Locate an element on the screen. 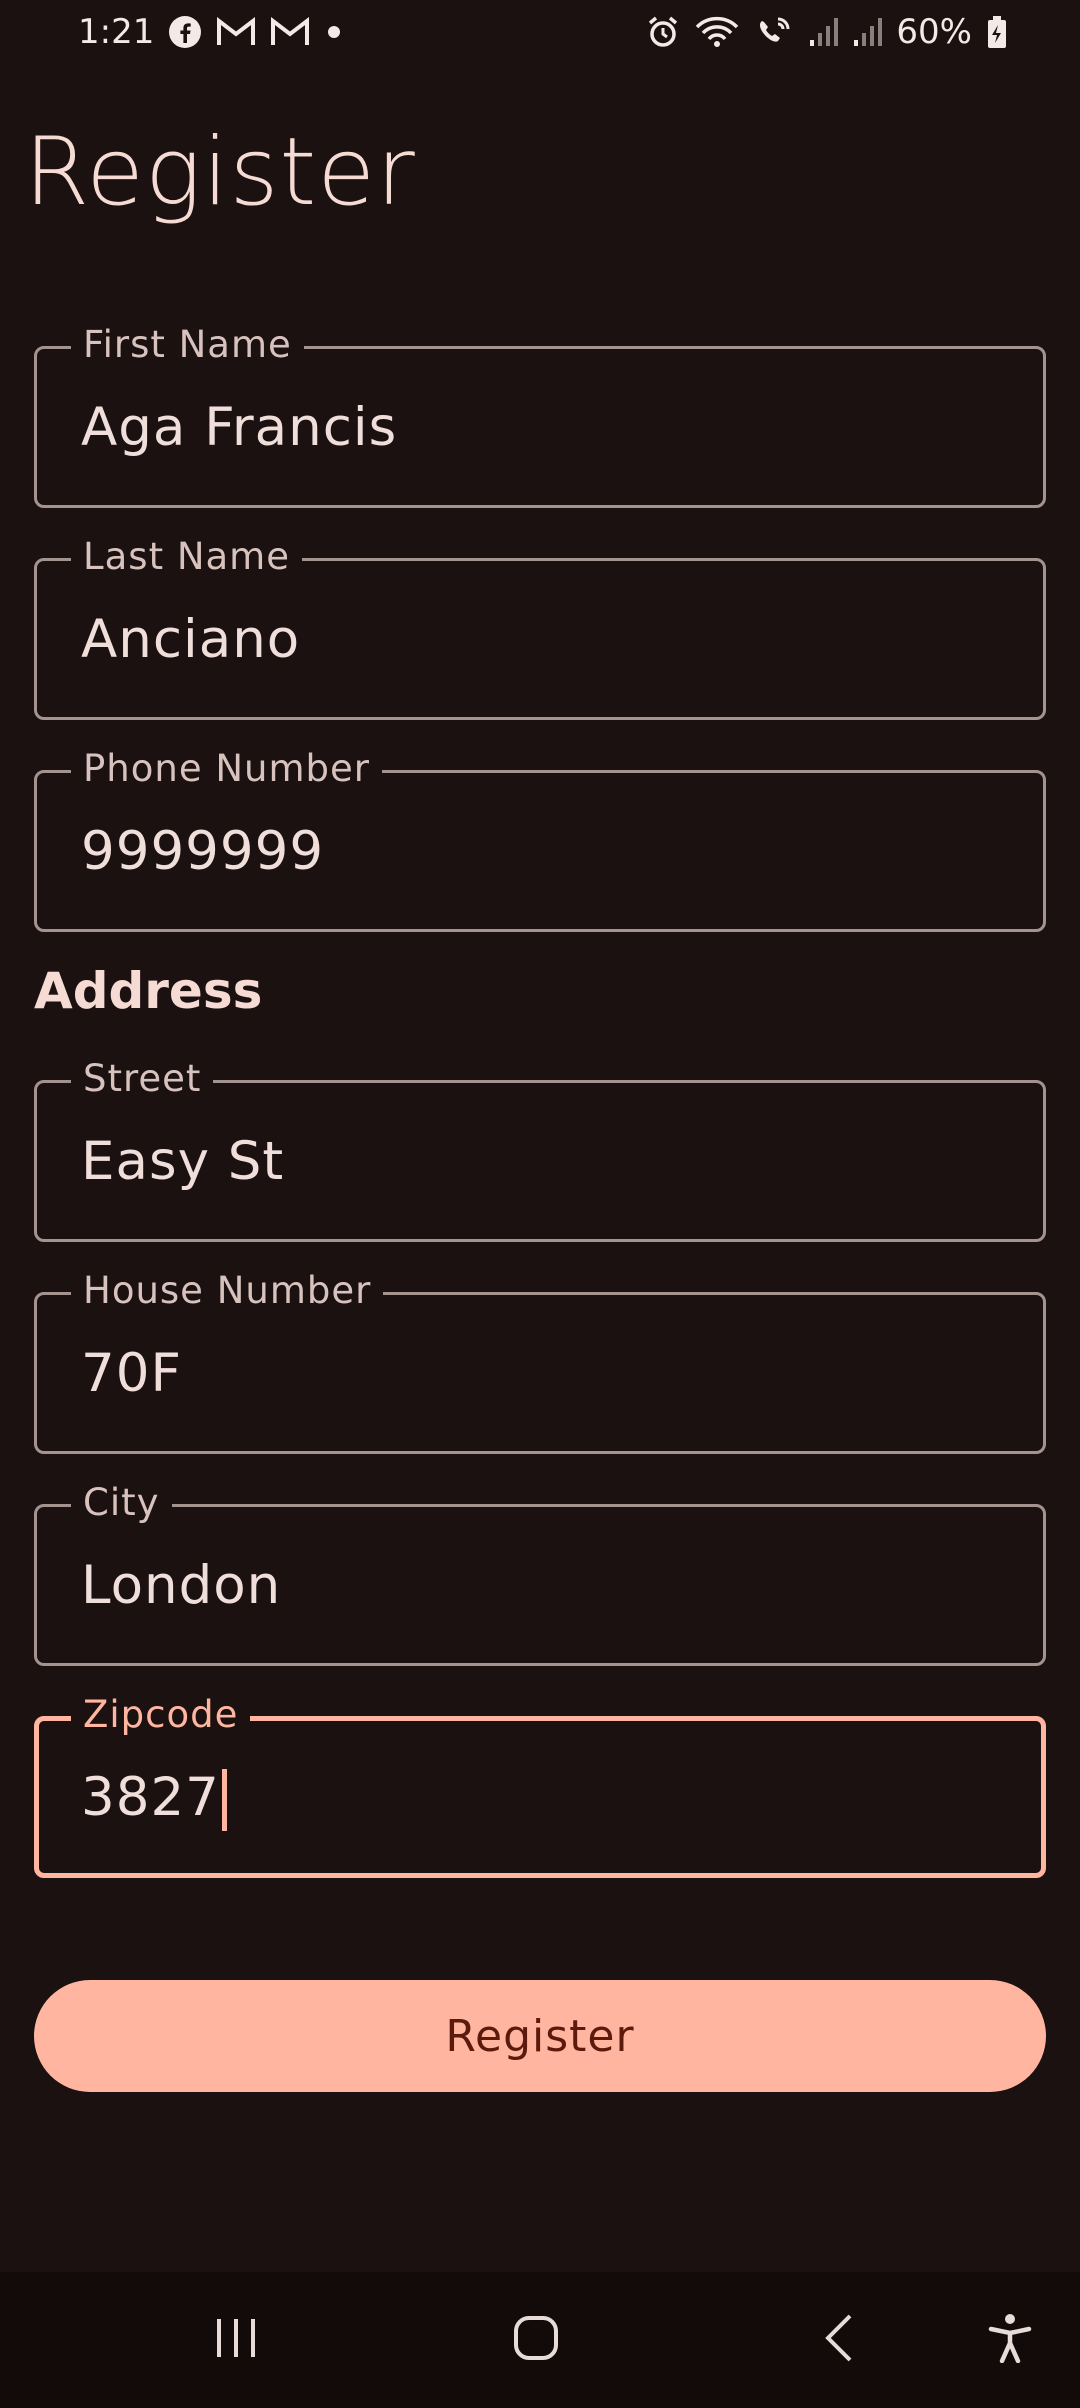 The image size is (1080, 2408). text-cursor is located at coordinates (224, 1800).